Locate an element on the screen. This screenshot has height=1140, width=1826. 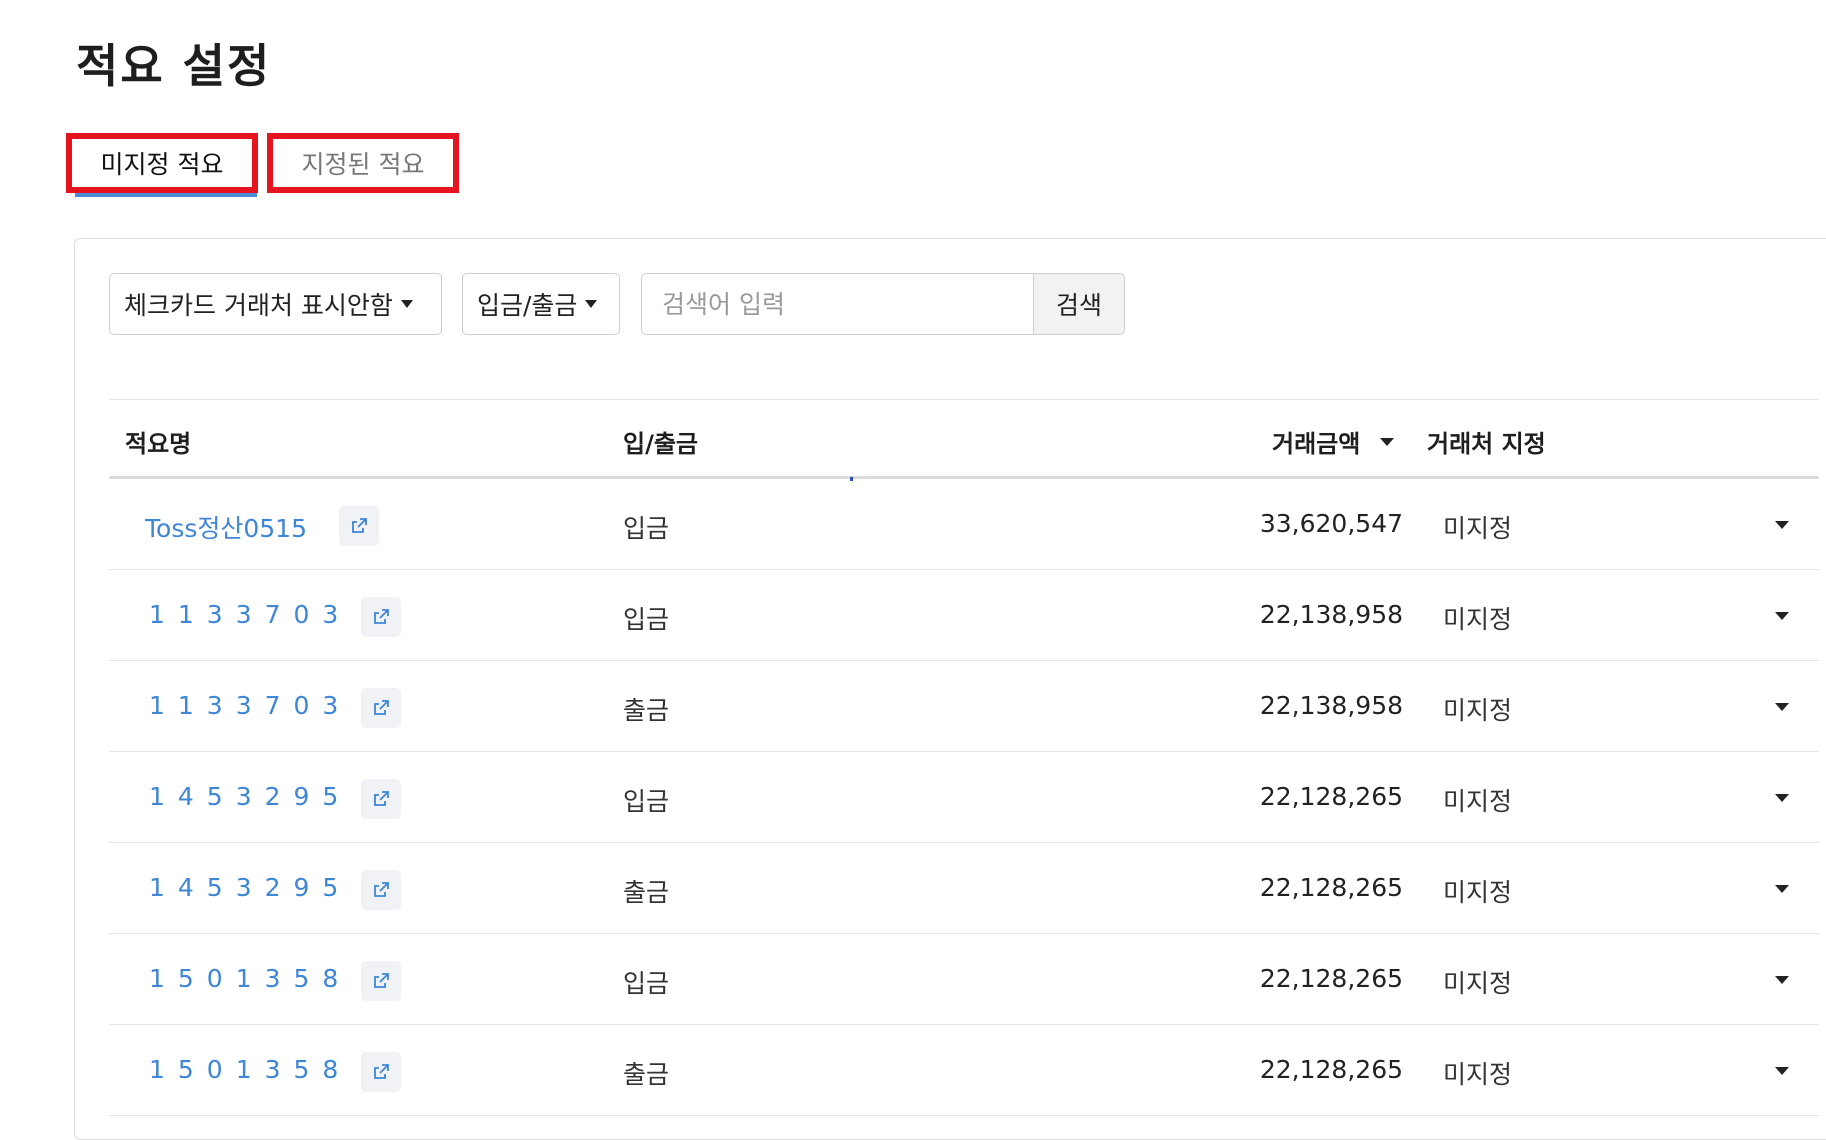
tab-unassigned: 미지정 적요 is located at coordinates (162, 163).